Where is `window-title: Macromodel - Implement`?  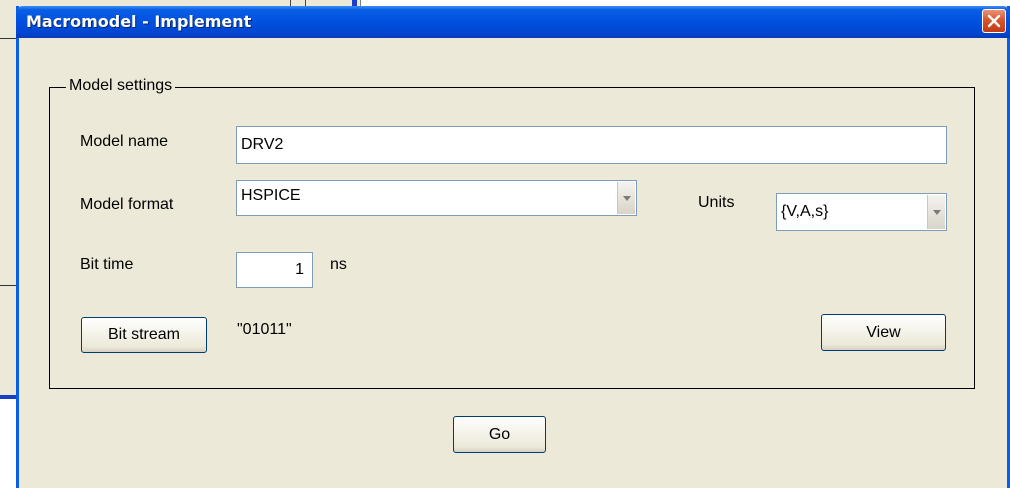
window-title: Macromodel - Implement is located at coordinates (139, 21).